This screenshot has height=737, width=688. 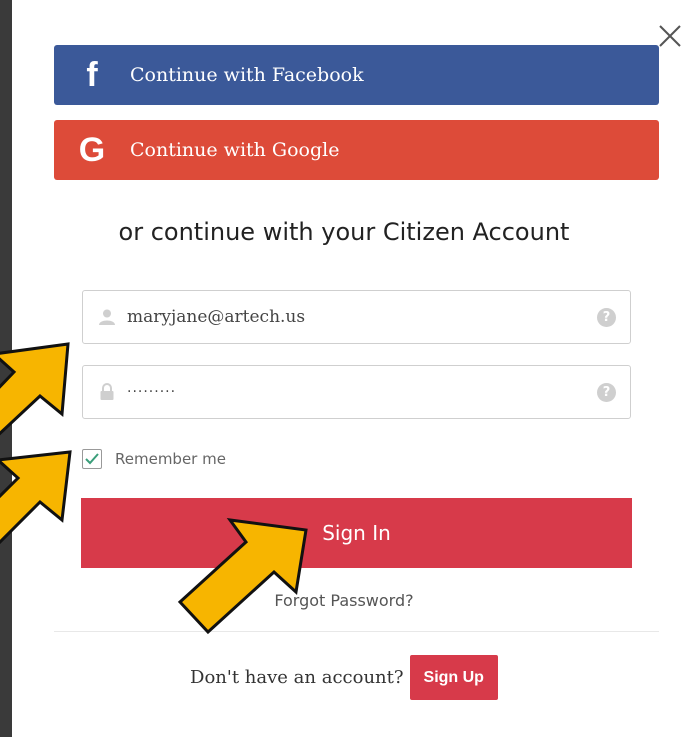 I want to click on signup-row: Don't have an account? Sign Up, so click(x=344, y=677).